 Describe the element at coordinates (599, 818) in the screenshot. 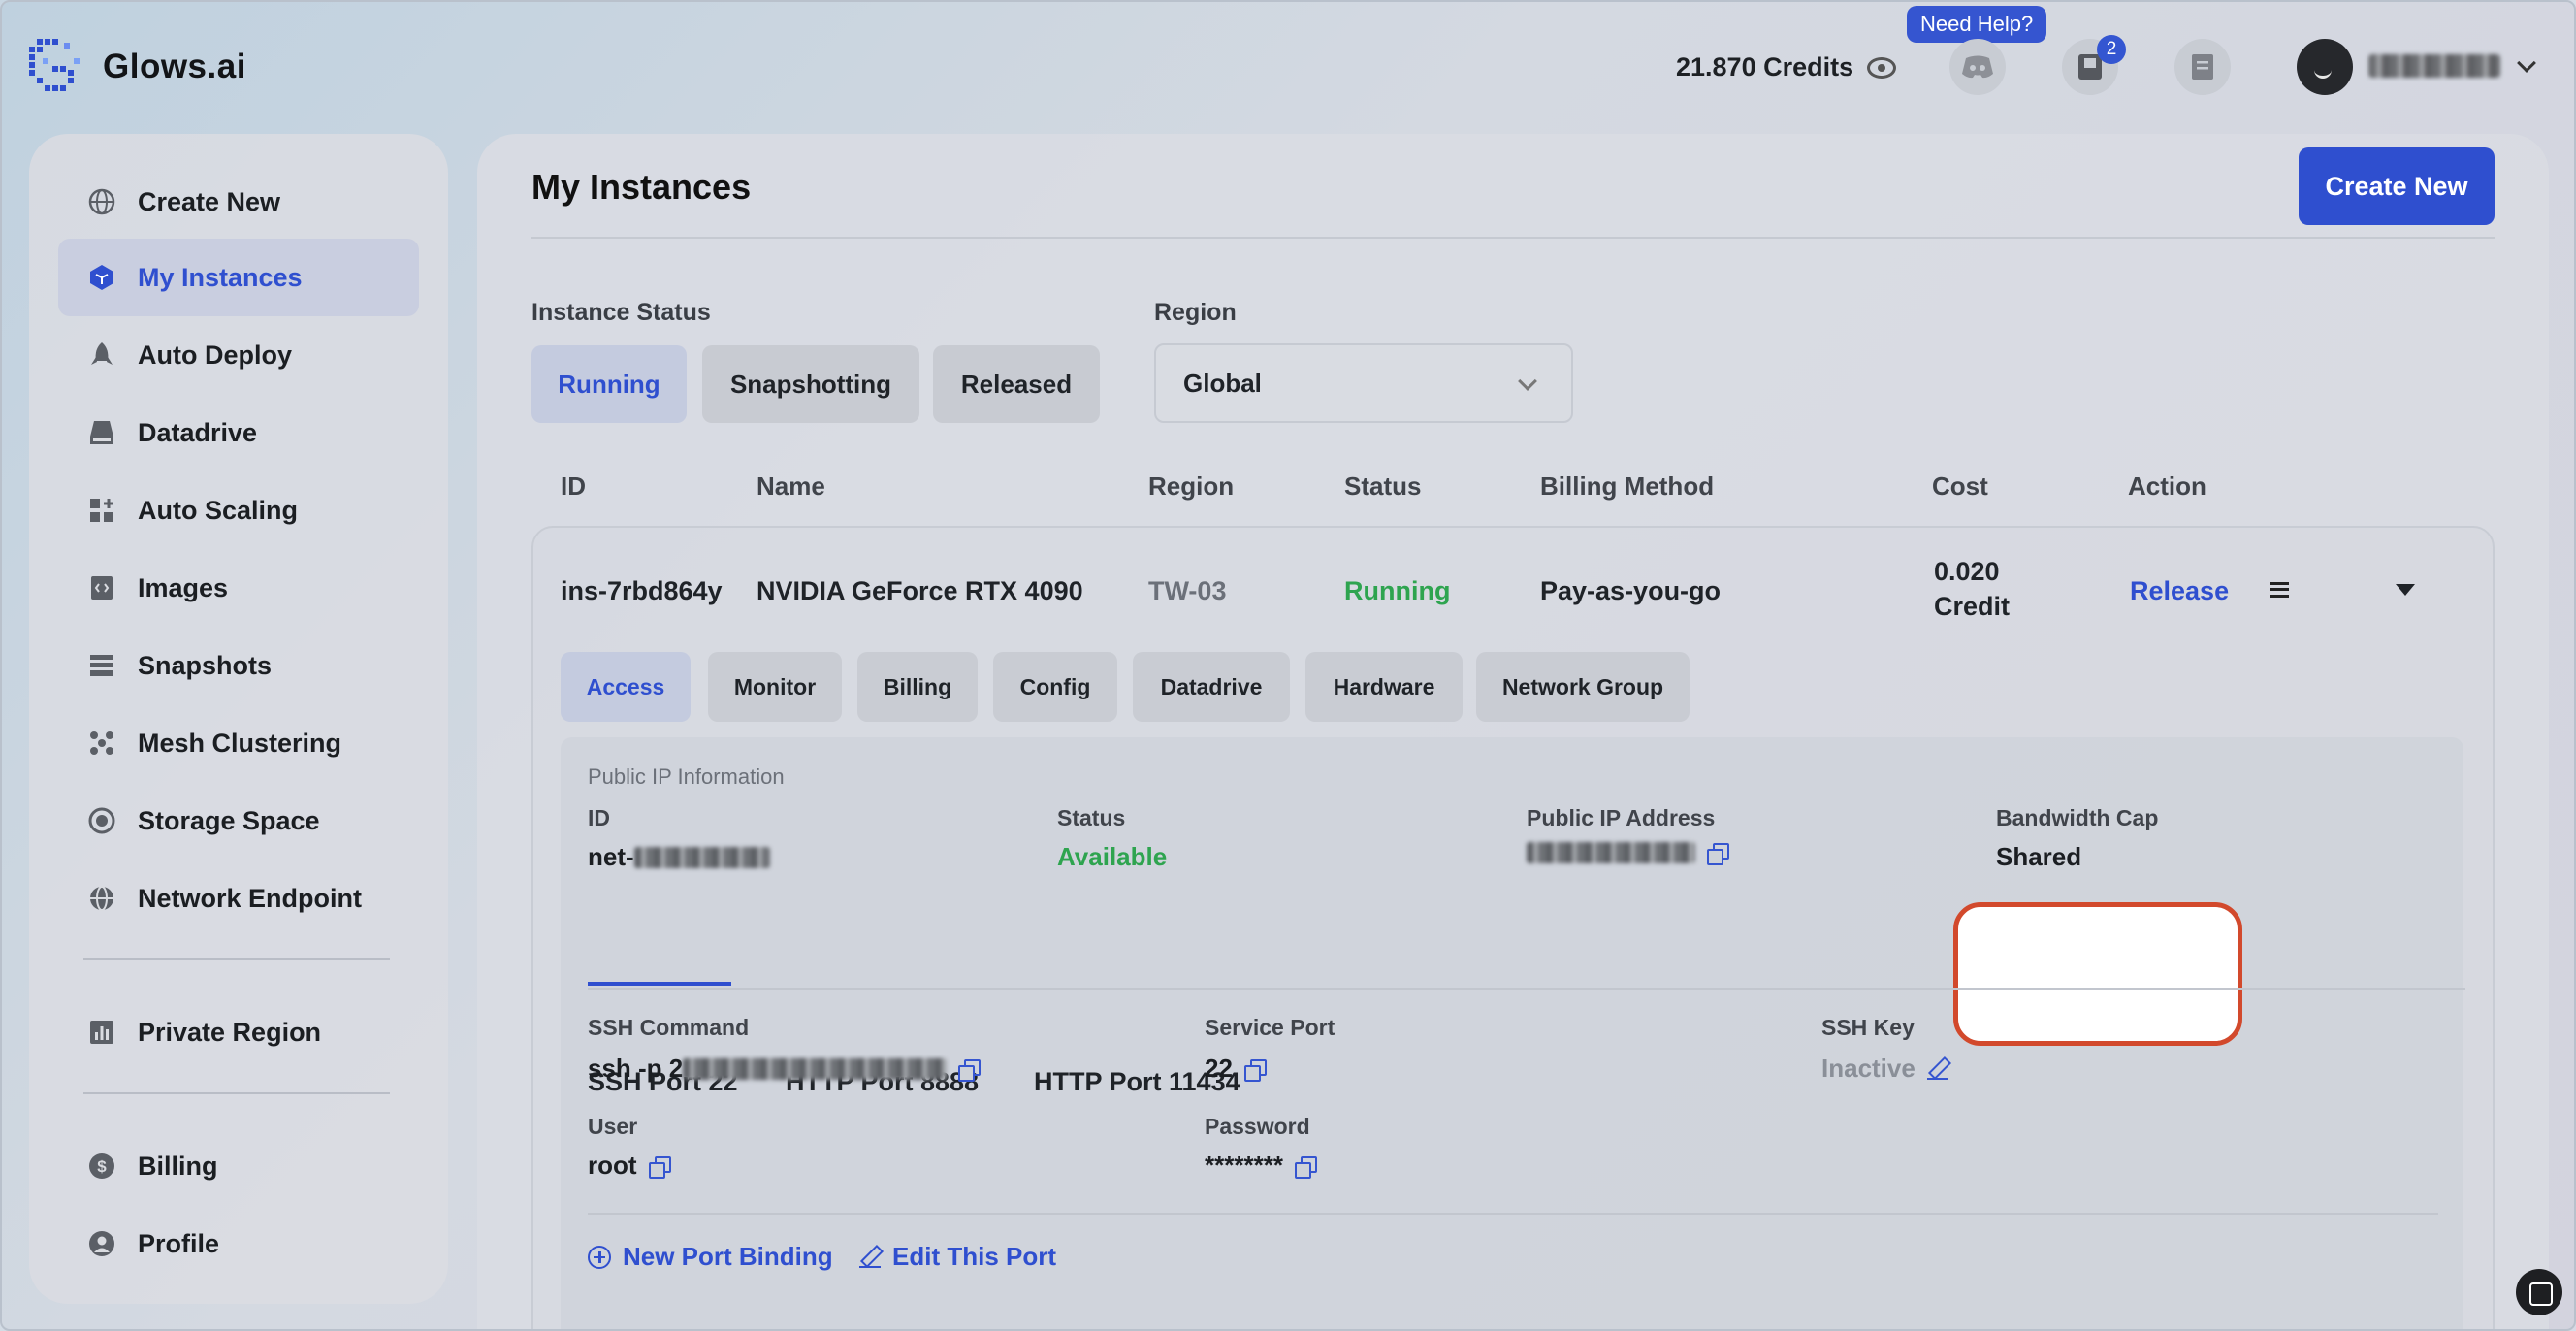

I see `public-ip-id-label: ID` at that location.